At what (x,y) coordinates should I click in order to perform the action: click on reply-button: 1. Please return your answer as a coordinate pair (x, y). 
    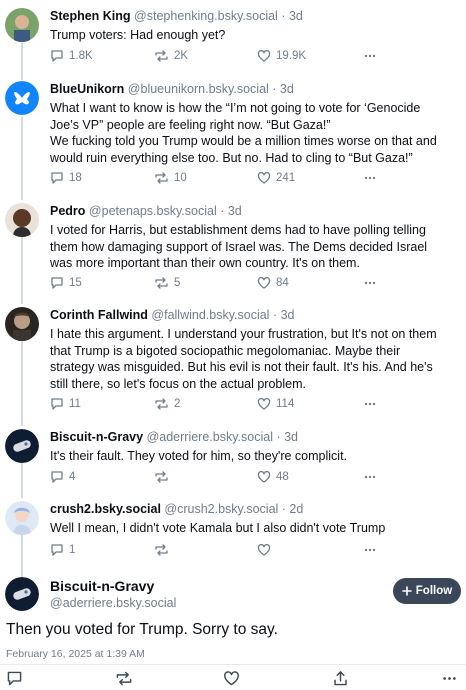
    Looking at the image, I should click on (62, 550).